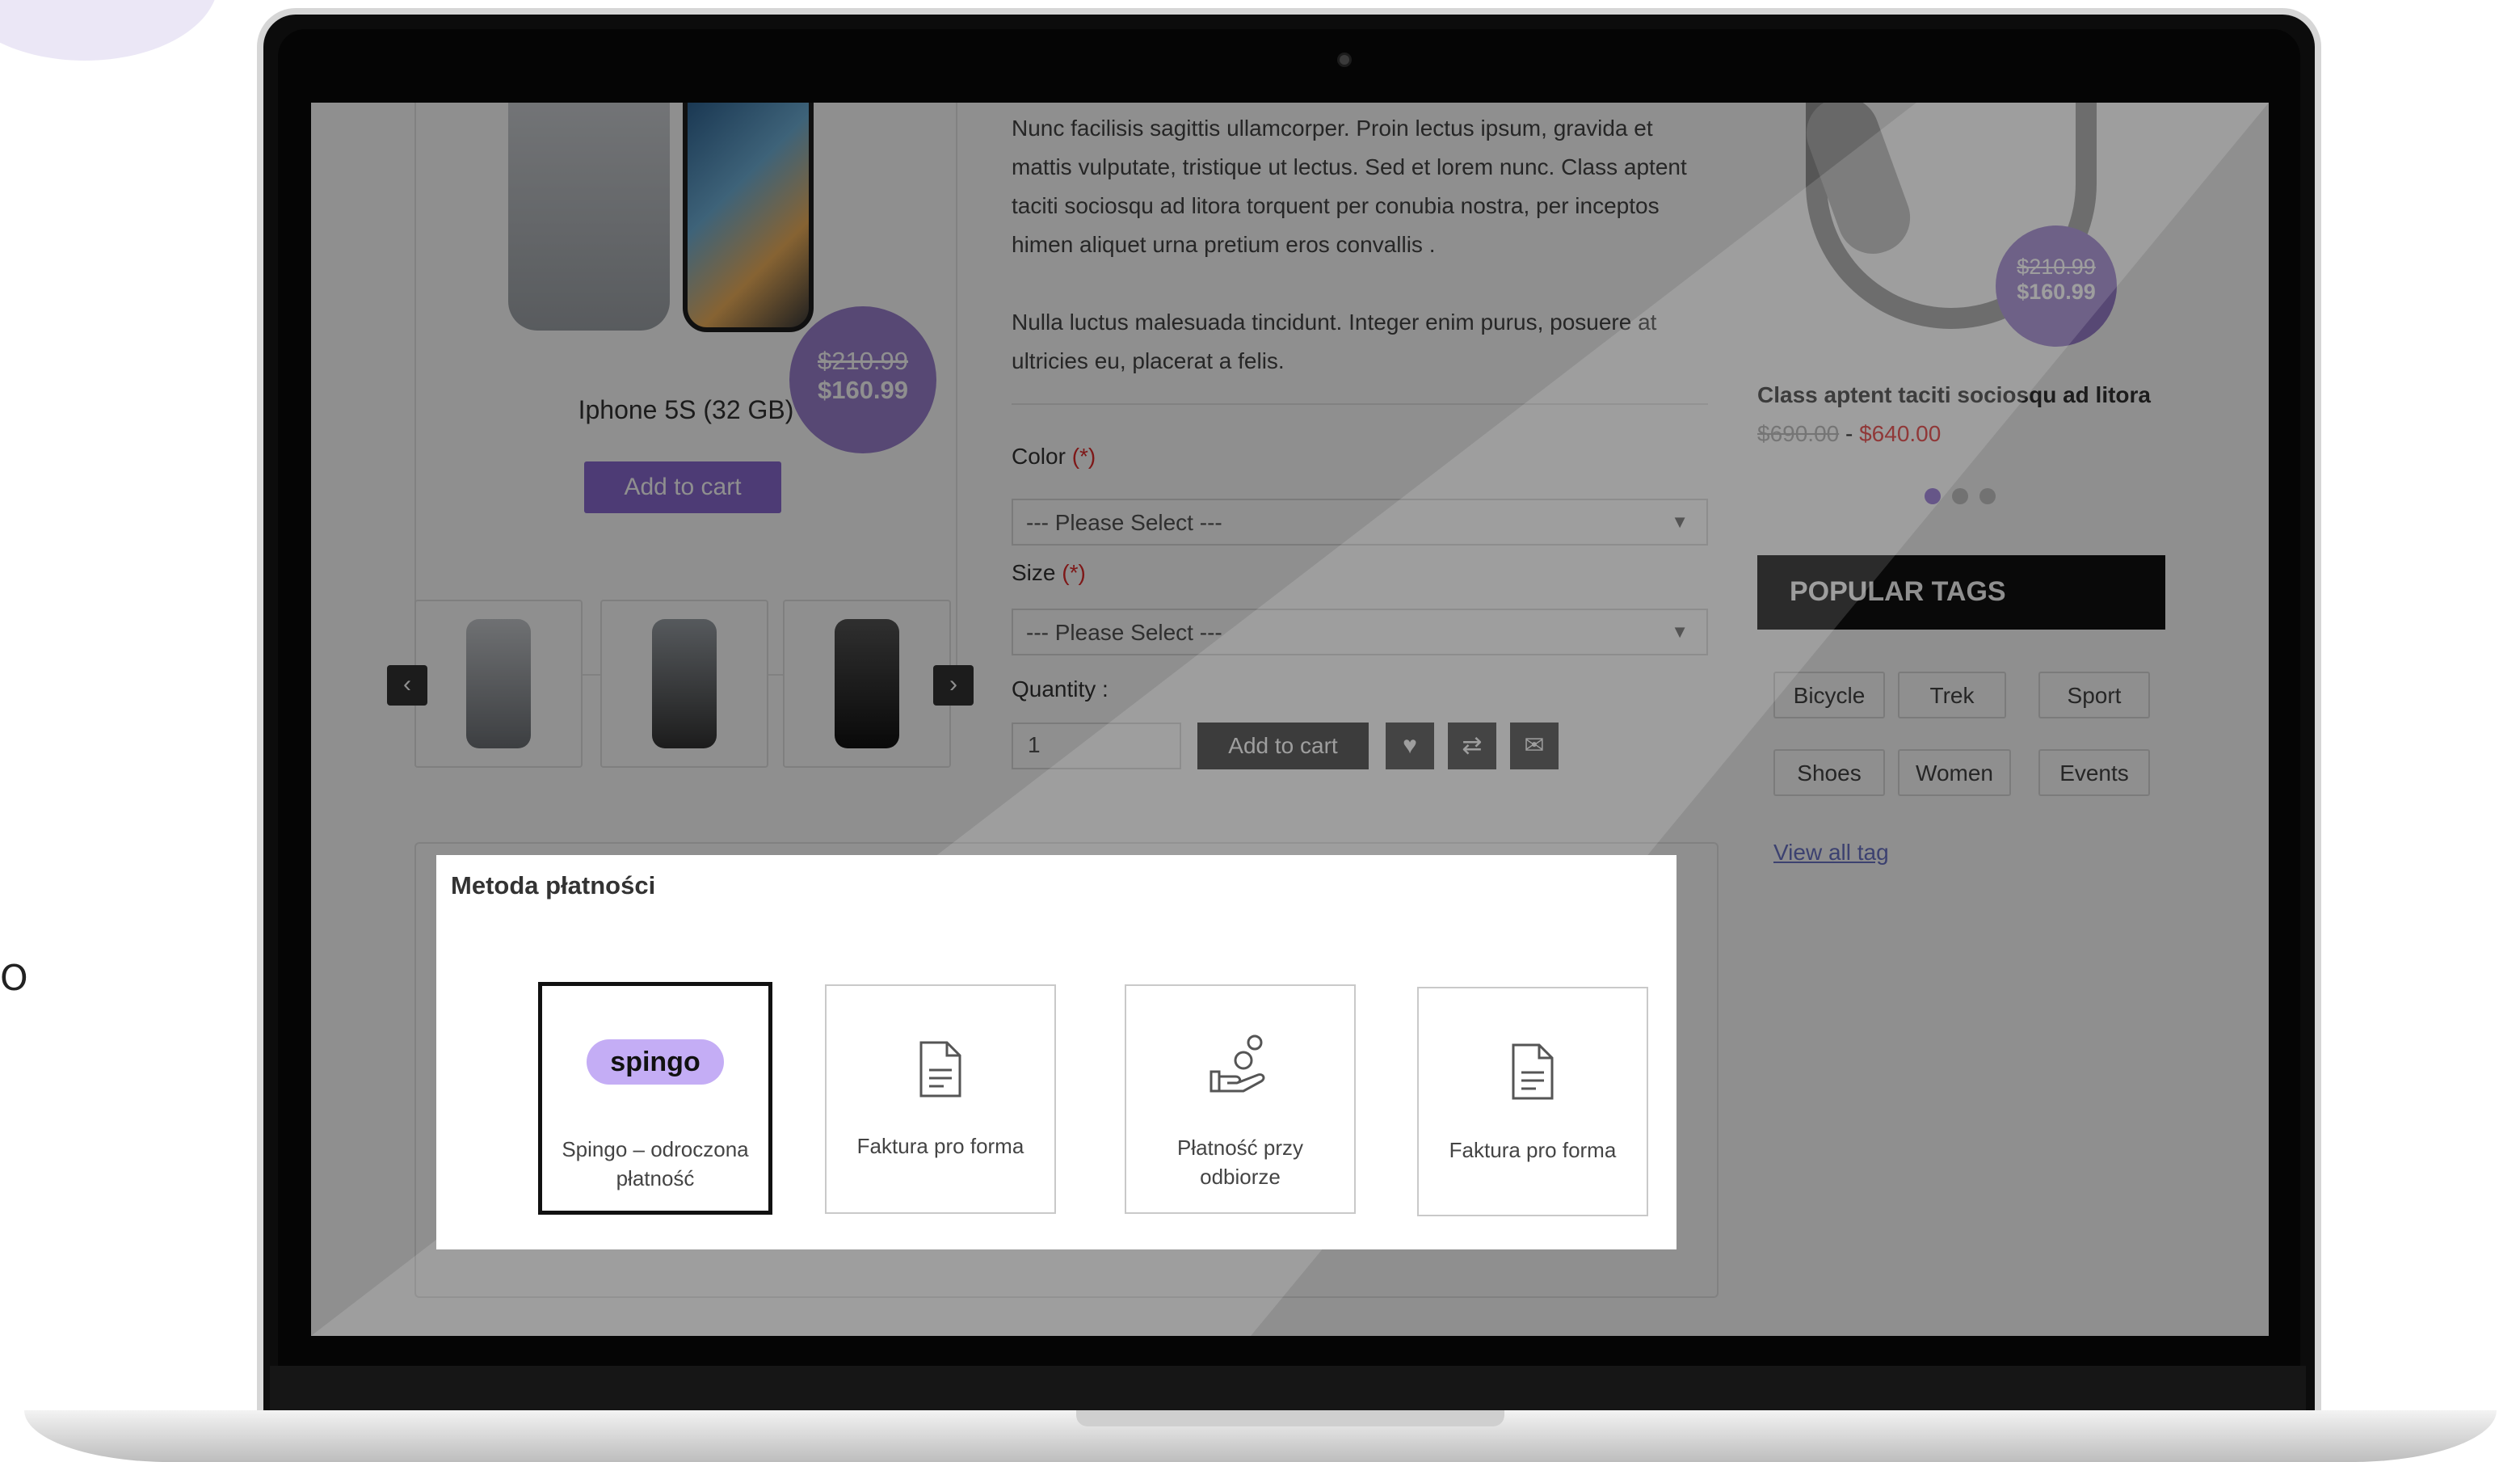 This screenshot has width=2520, height=1462. What do you see at coordinates (1829, 772) in the screenshot?
I see `tag-shoes: Shoes` at bounding box center [1829, 772].